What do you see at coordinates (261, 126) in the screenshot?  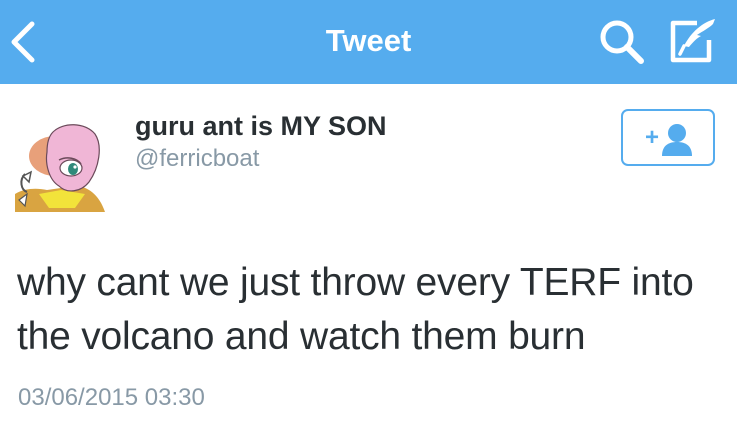 I see `display-name: guru ant is MY SON` at bounding box center [261, 126].